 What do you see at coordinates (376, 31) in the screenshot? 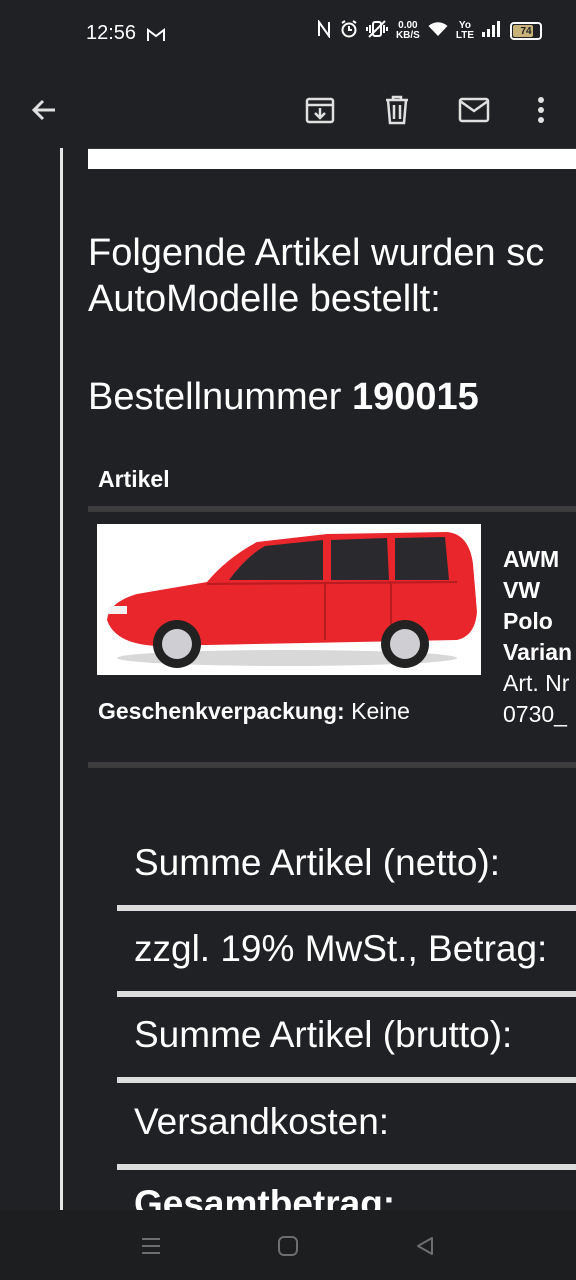
I see `vibrate-icon` at bounding box center [376, 31].